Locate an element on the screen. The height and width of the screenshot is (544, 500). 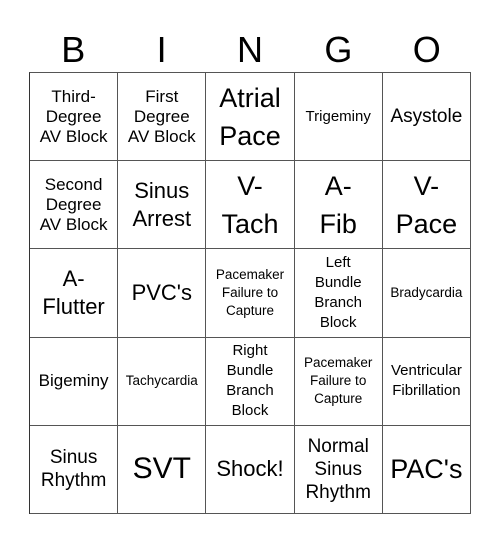
cell-text: PVC's is located at coordinates (161, 292).